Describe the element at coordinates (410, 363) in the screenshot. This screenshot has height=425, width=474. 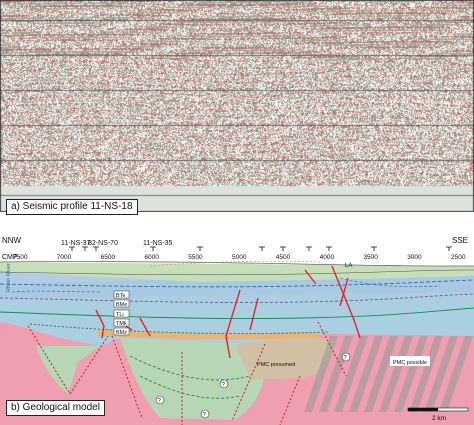
I see `pmc-possible-label: PMC possible` at that location.